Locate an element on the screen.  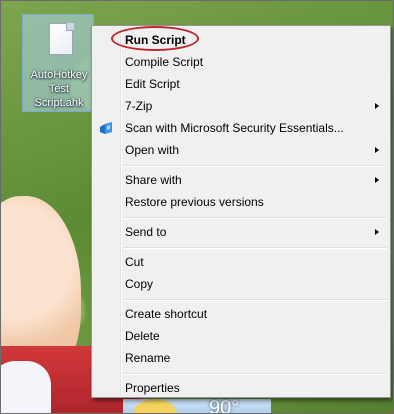
menu-item-label: Share with is located at coordinates (153, 180).